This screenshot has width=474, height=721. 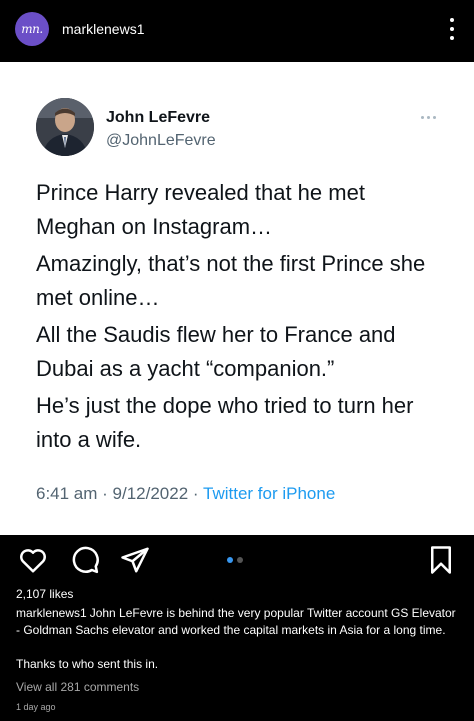 I want to click on comment-icon, so click(x=85, y=560).